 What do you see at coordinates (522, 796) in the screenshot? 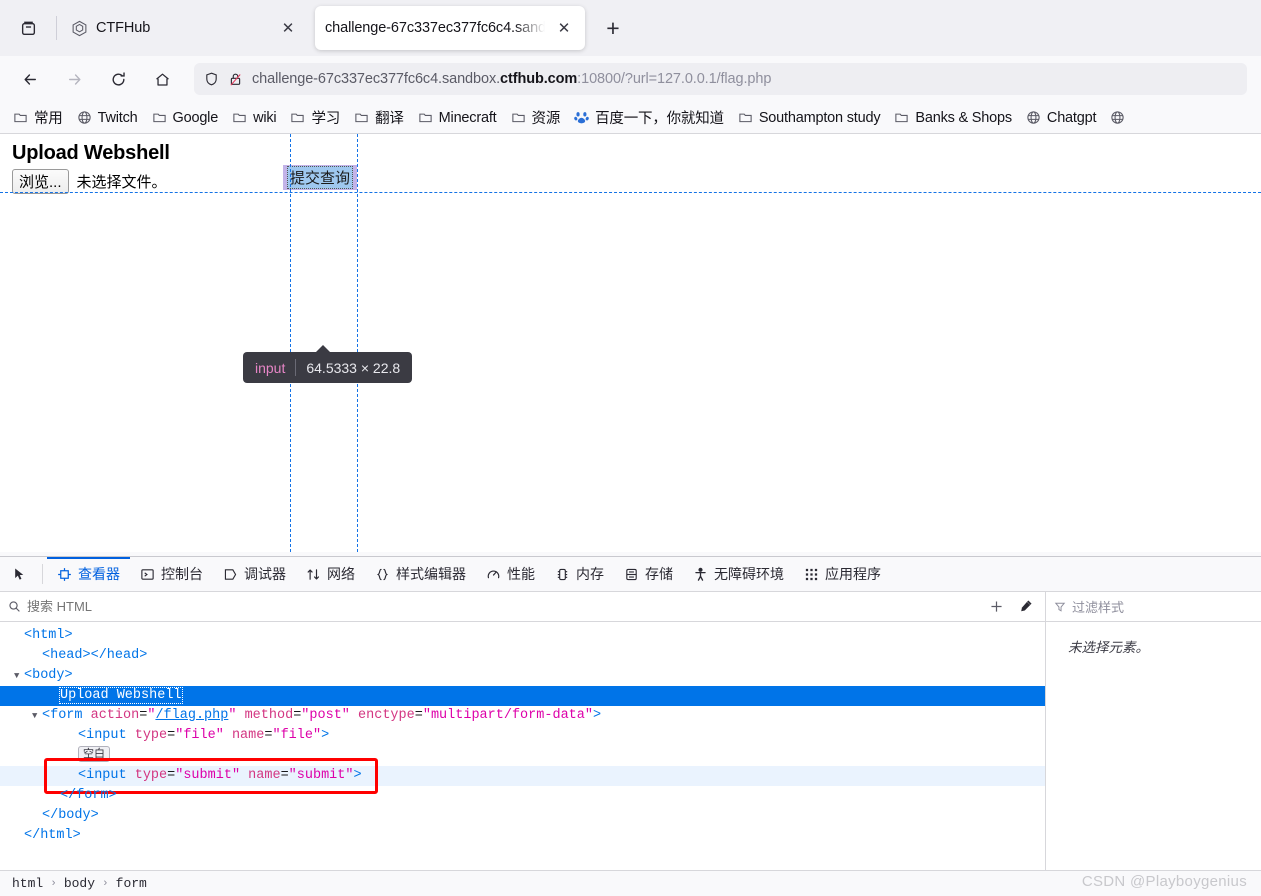
I see `markup-line: </form>` at bounding box center [522, 796].